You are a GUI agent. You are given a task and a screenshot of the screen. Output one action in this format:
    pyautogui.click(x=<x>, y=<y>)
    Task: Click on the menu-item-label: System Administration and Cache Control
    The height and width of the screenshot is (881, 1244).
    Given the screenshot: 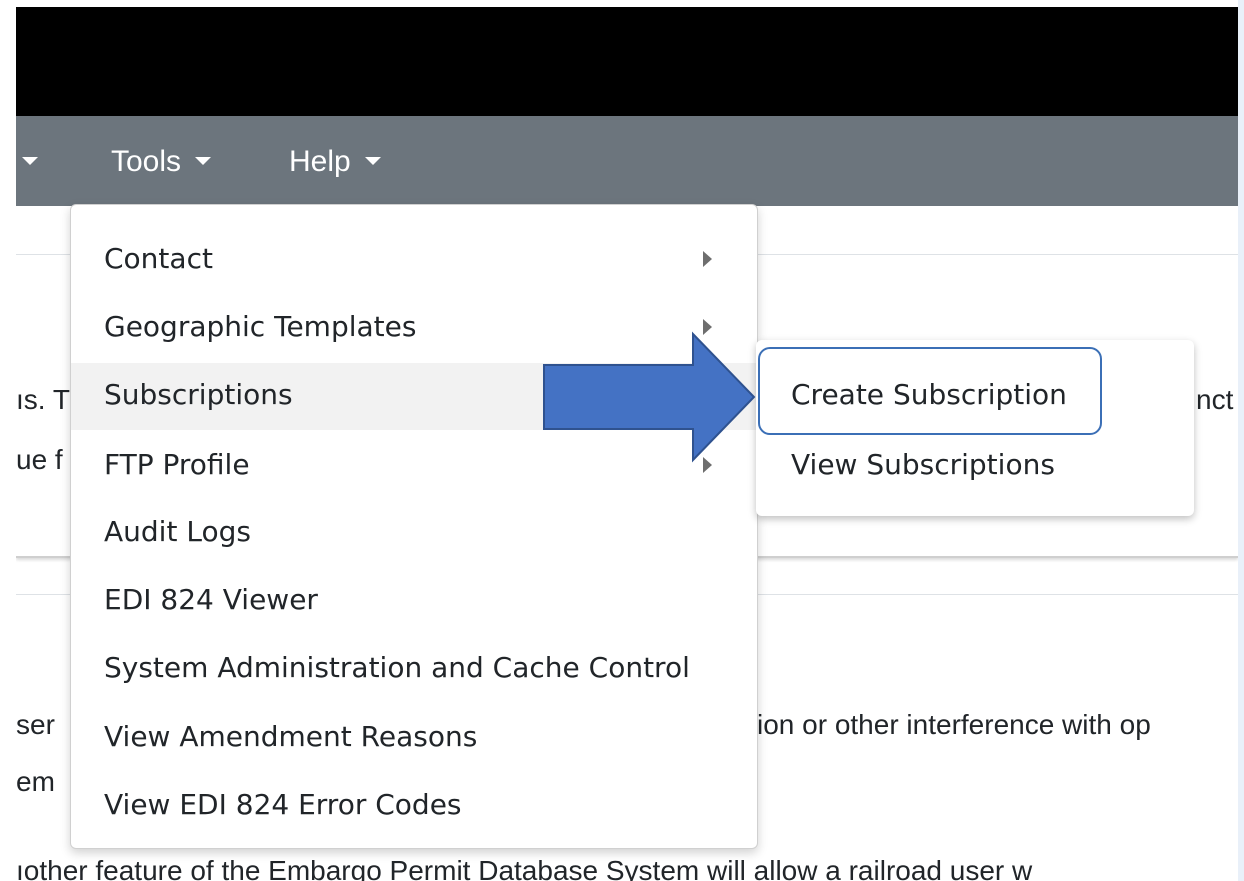 What is the action you would take?
    pyautogui.click(x=397, y=667)
    